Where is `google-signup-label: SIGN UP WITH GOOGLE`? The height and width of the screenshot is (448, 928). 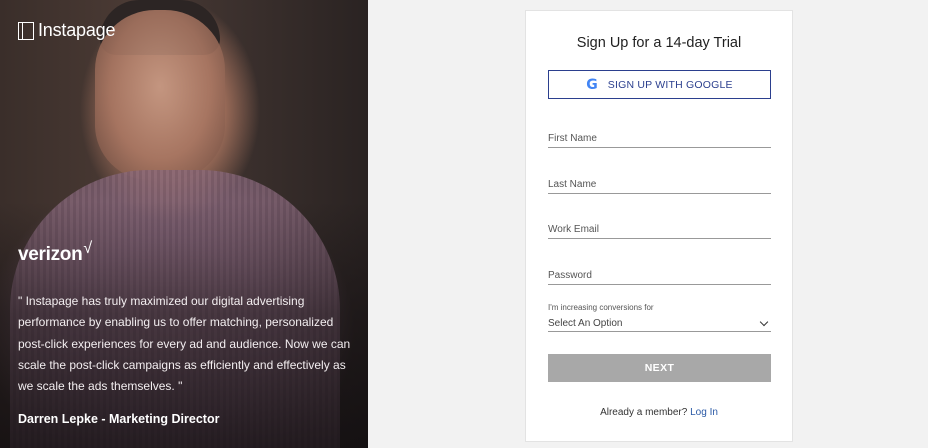 google-signup-label: SIGN UP WITH GOOGLE is located at coordinates (670, 84).